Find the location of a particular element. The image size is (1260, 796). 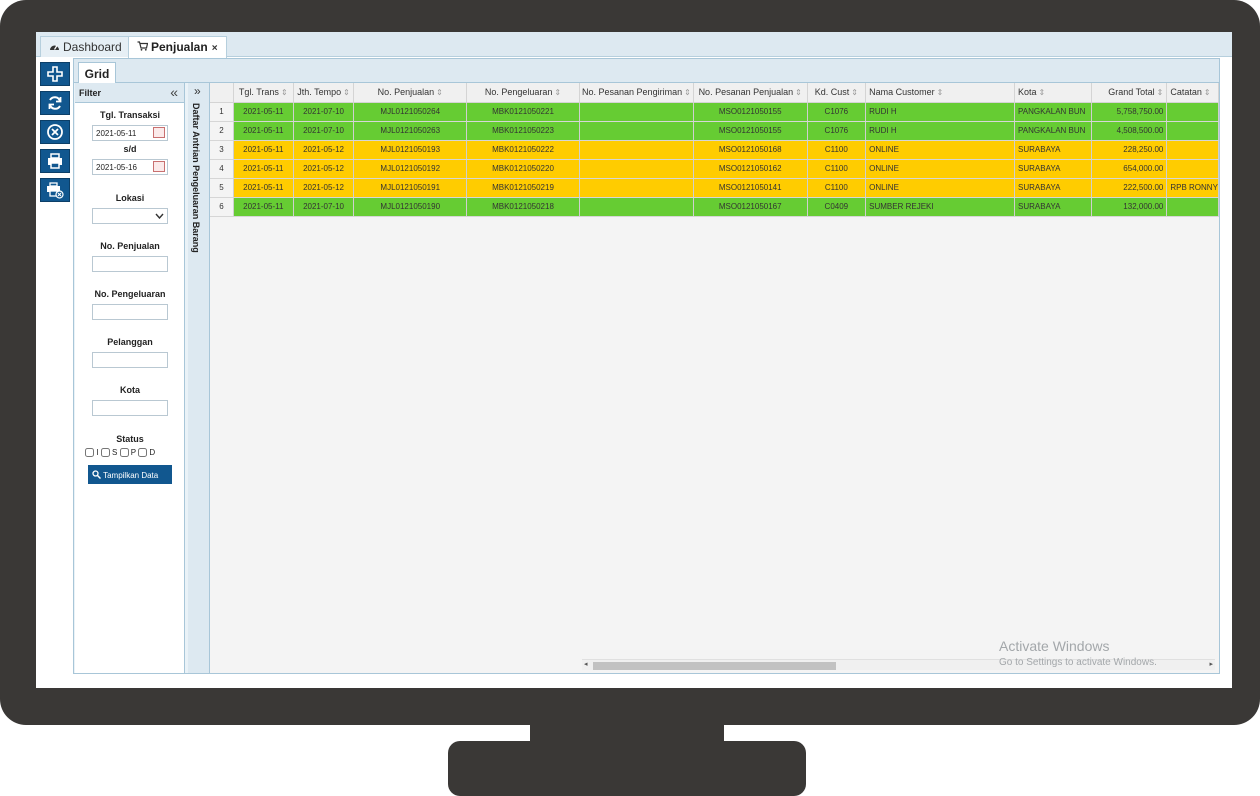

row-number: 5 is located at coordinates (222, 188).